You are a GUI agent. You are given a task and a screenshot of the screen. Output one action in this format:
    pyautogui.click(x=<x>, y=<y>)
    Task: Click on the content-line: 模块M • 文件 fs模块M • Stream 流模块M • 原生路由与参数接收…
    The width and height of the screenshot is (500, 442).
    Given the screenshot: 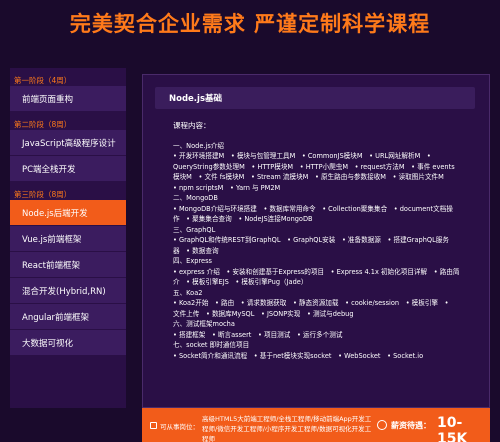 What is the action you would take?
    pyautogui.click(x=308, y=177)
    